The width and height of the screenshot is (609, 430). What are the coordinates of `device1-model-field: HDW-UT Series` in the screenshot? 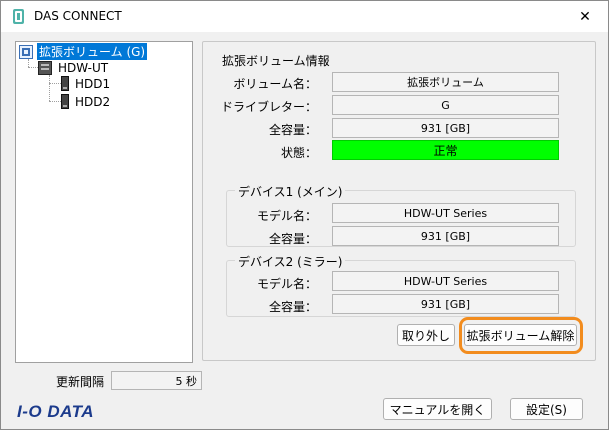 It's located at (445, 213).